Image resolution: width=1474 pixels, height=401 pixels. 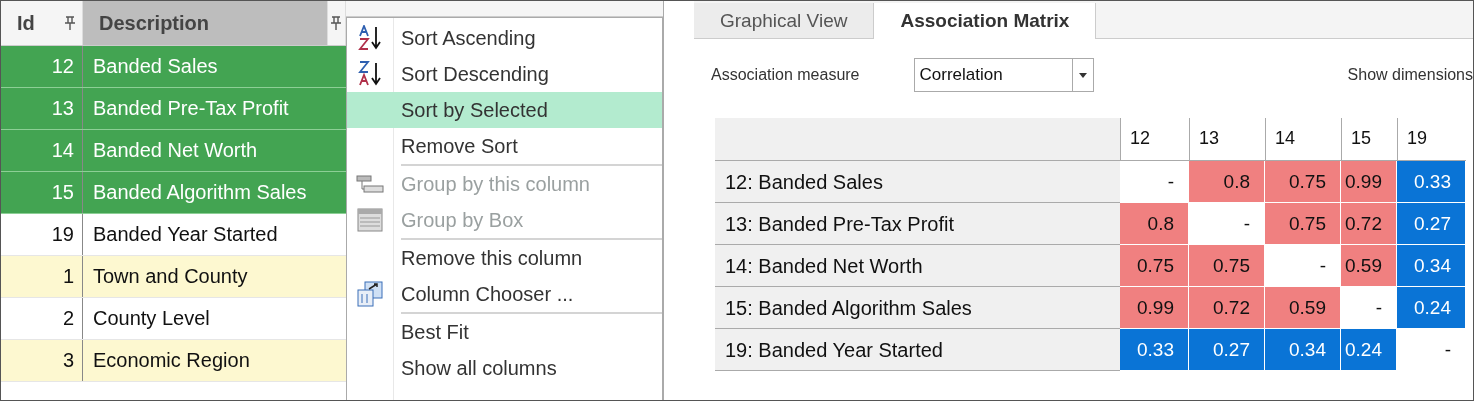 I want to click on id-cell: 15, so click(x=42, y=192).